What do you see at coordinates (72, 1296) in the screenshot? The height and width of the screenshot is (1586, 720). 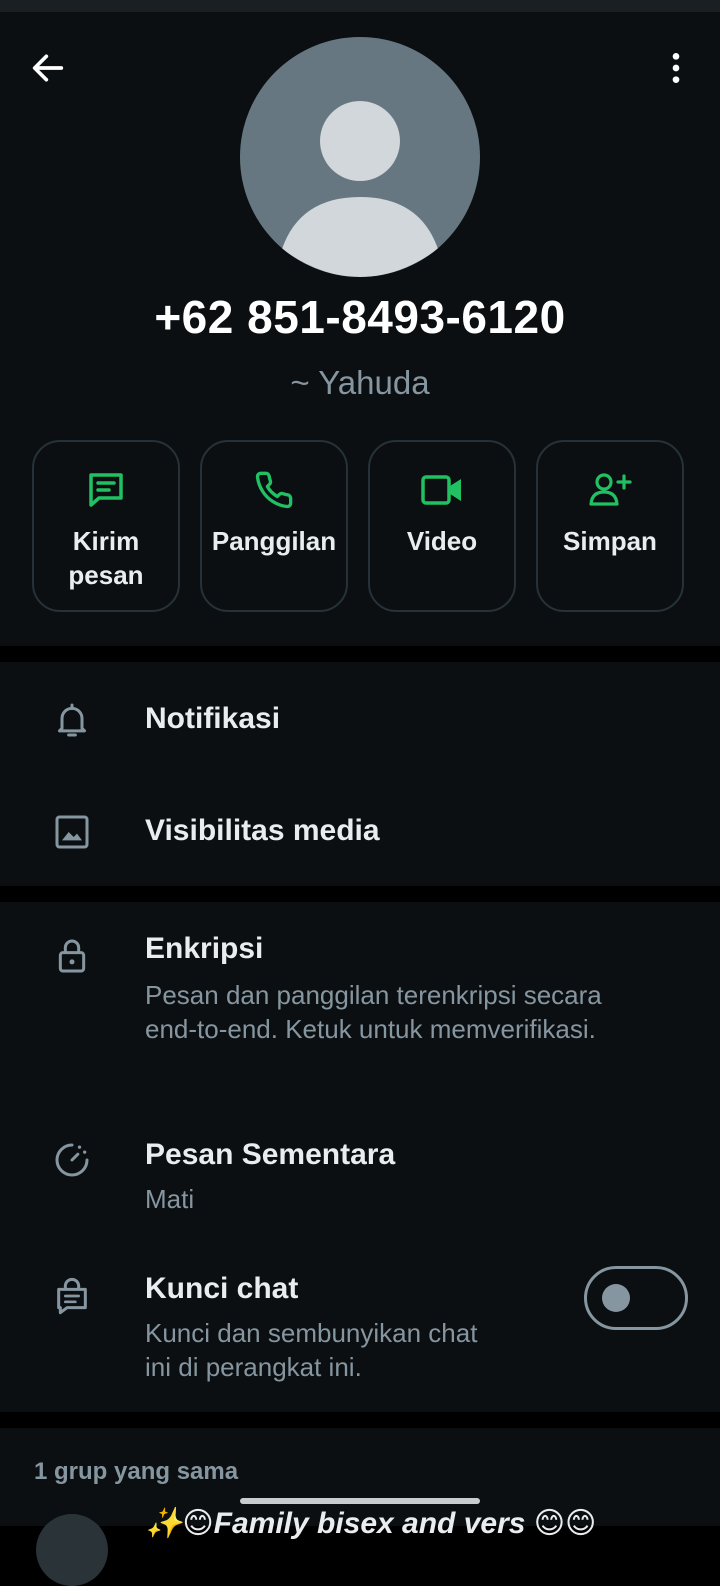 I see `chat-lock-icon` at bounding box center [72, 1296].